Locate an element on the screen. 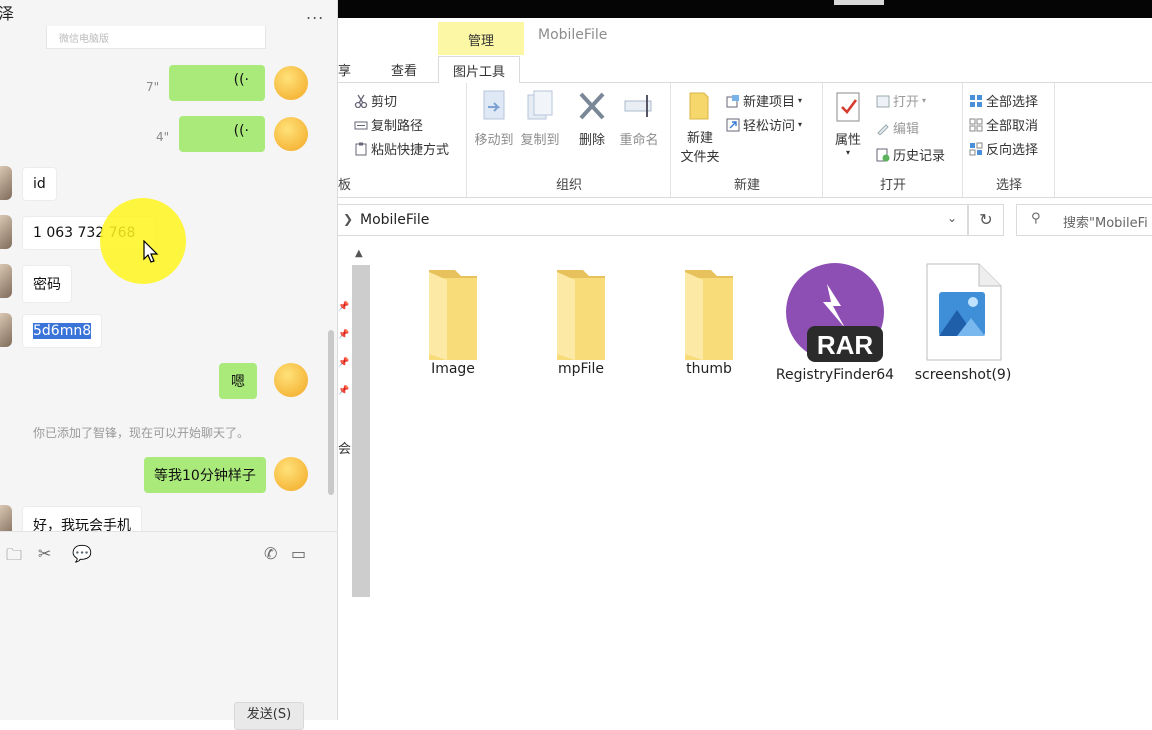 The height and width of the screenshot is (730, 1152). copy-to-icon is located at coordinates (540, 109).